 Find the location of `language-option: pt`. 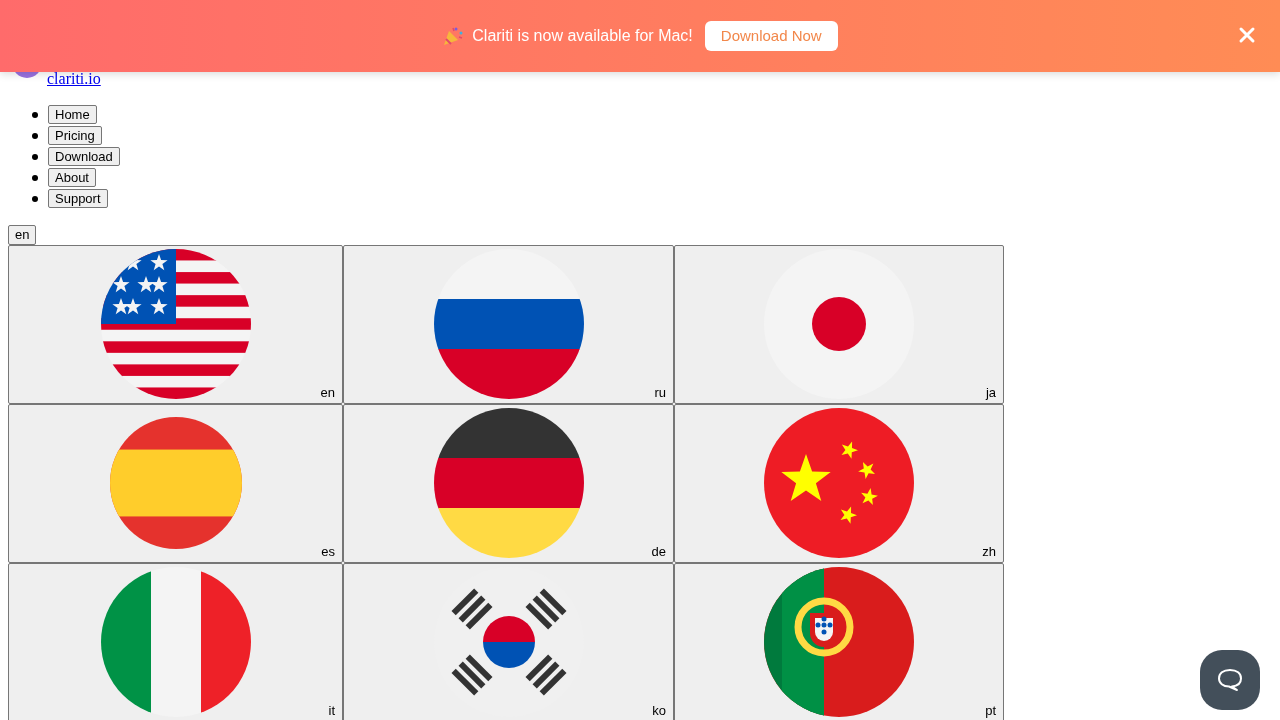

language-option: pt is located at coordinates (839, 641).